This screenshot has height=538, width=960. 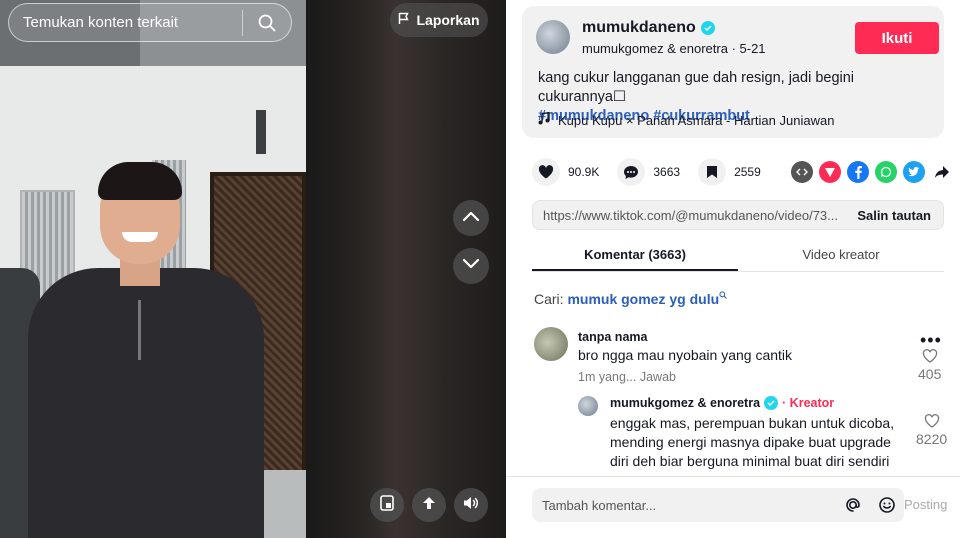 I want to click on creator-badge: · Kreator, so click(x=808, y=403).